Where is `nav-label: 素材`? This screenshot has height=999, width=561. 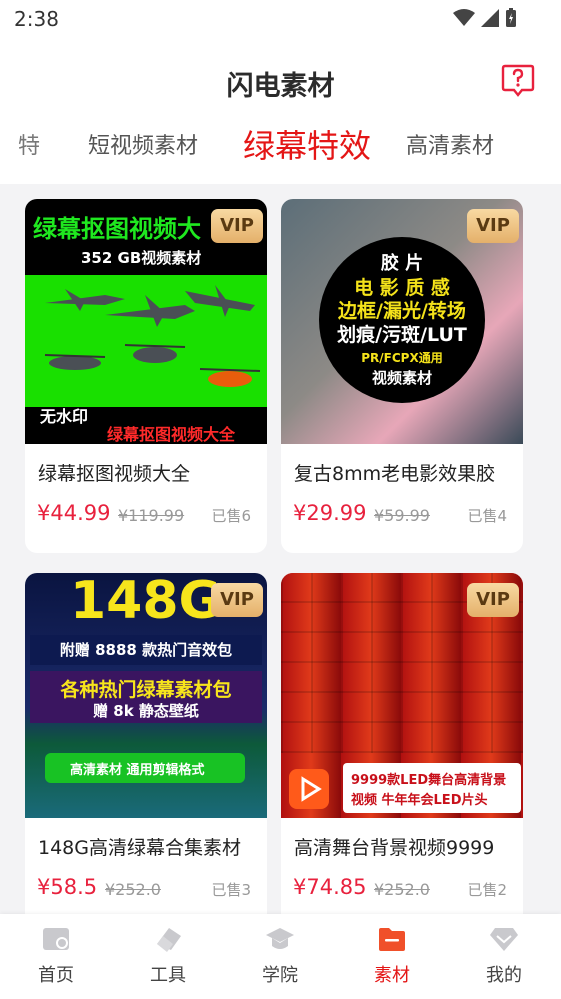 nav-label: 素材 is located at coordinates (392, 975).